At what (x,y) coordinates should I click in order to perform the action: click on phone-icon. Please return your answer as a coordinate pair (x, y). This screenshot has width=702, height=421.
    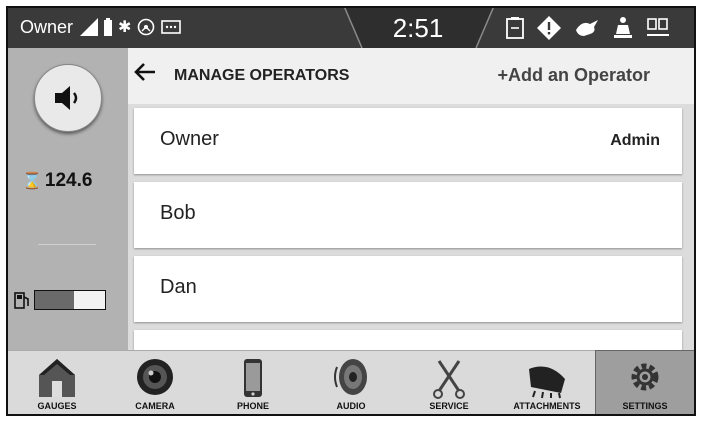
    Looking at the image, I should click on (253, 378).